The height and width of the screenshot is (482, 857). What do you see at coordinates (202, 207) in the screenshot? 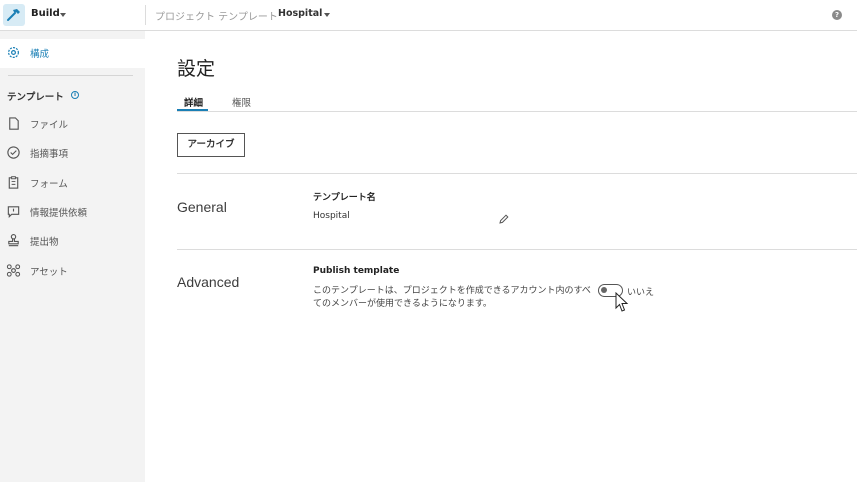
I see `section-general-label: General` at bounding box center [202, 207].